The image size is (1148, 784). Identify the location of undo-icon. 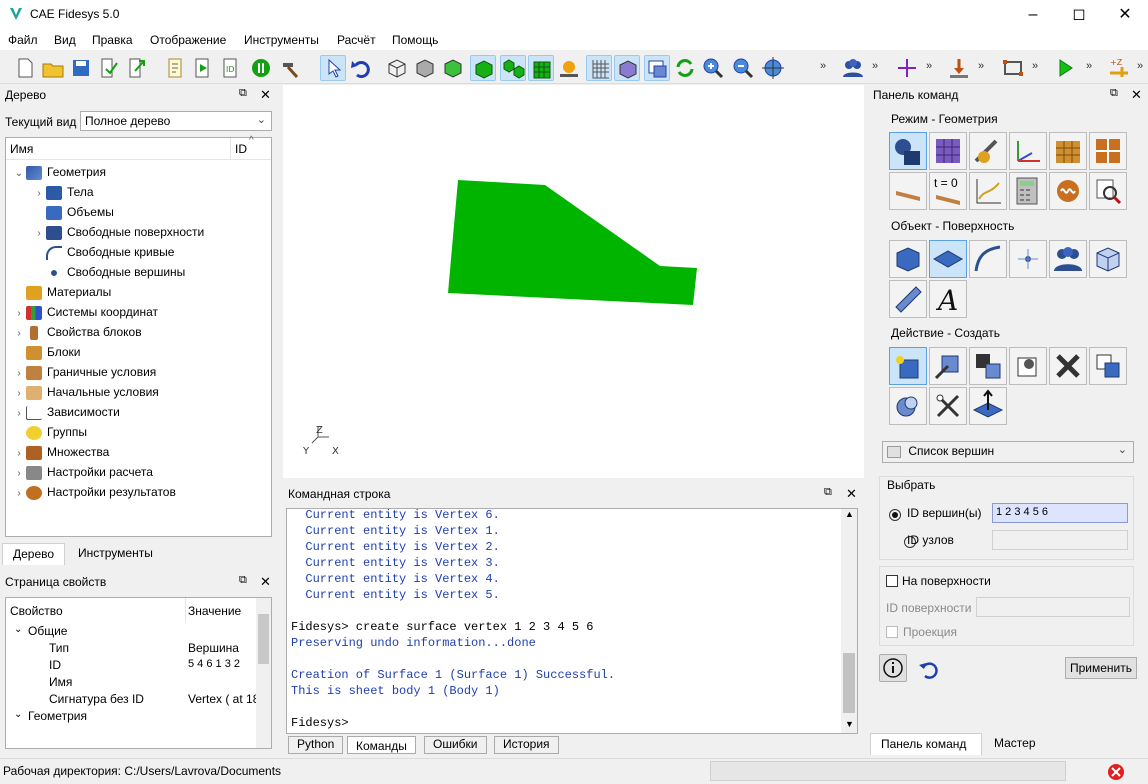
(361, 68).